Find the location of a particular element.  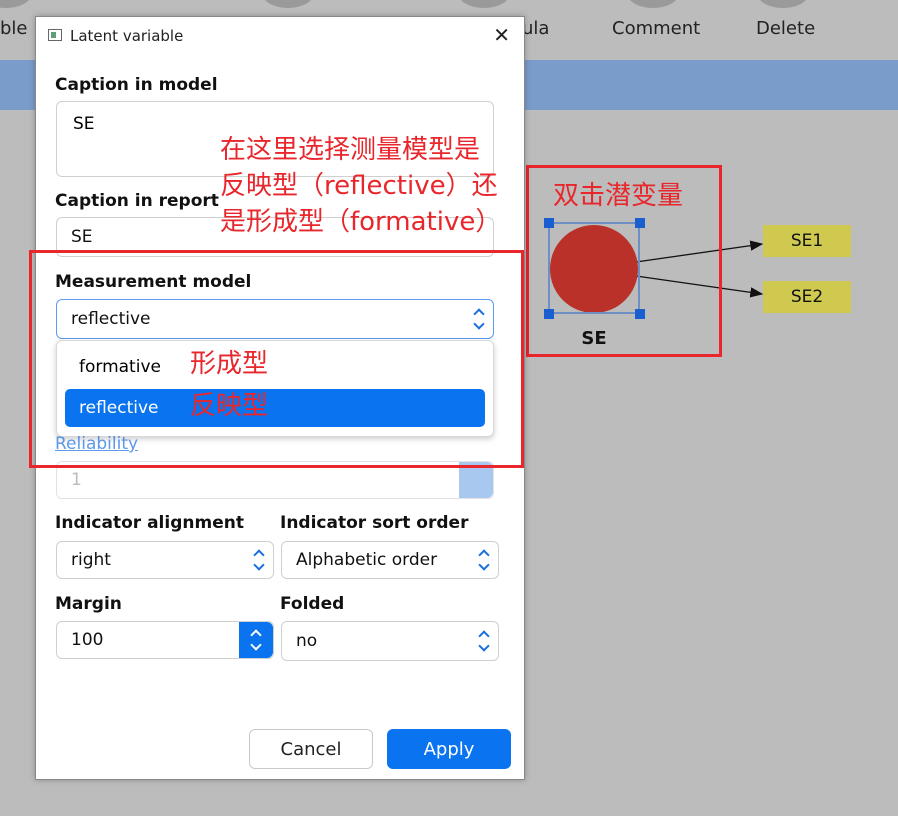

folded-select: no is located at coordinates (390, 641).